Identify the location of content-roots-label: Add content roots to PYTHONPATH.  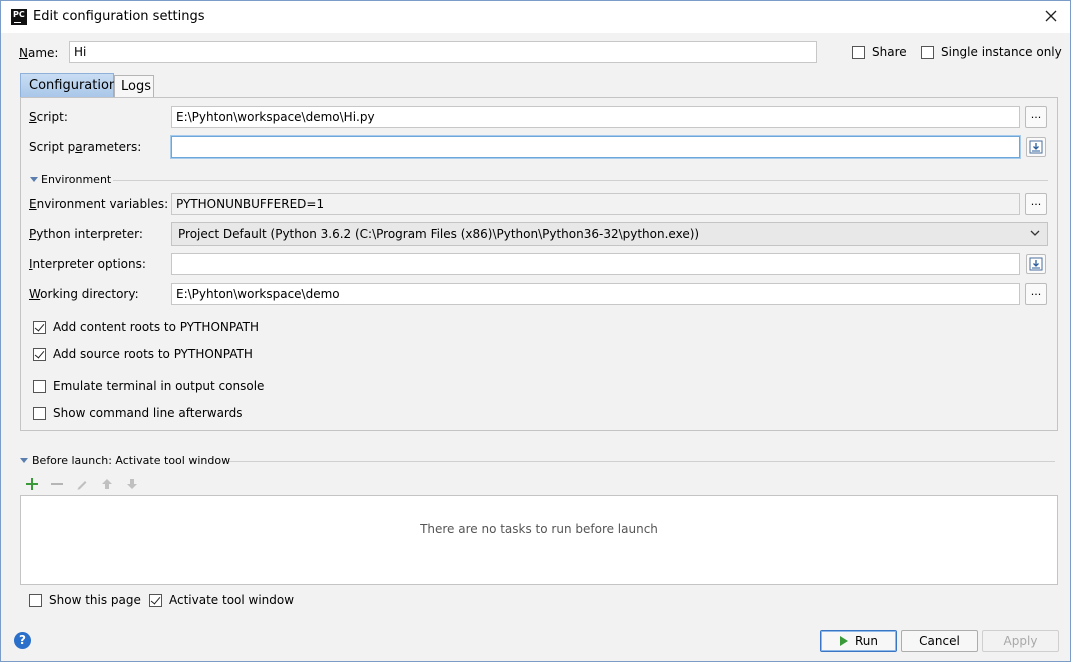
(156, 327).